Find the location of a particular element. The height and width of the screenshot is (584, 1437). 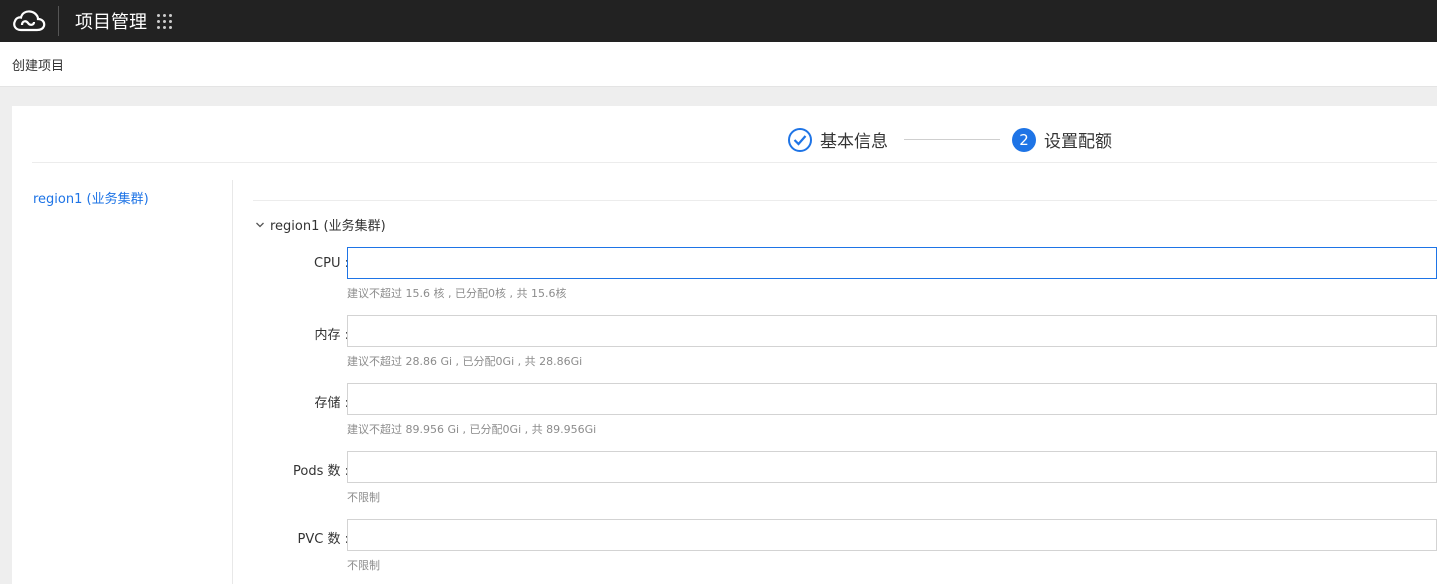

step-label: 设置配额 is located at coordinates (1078, 142).